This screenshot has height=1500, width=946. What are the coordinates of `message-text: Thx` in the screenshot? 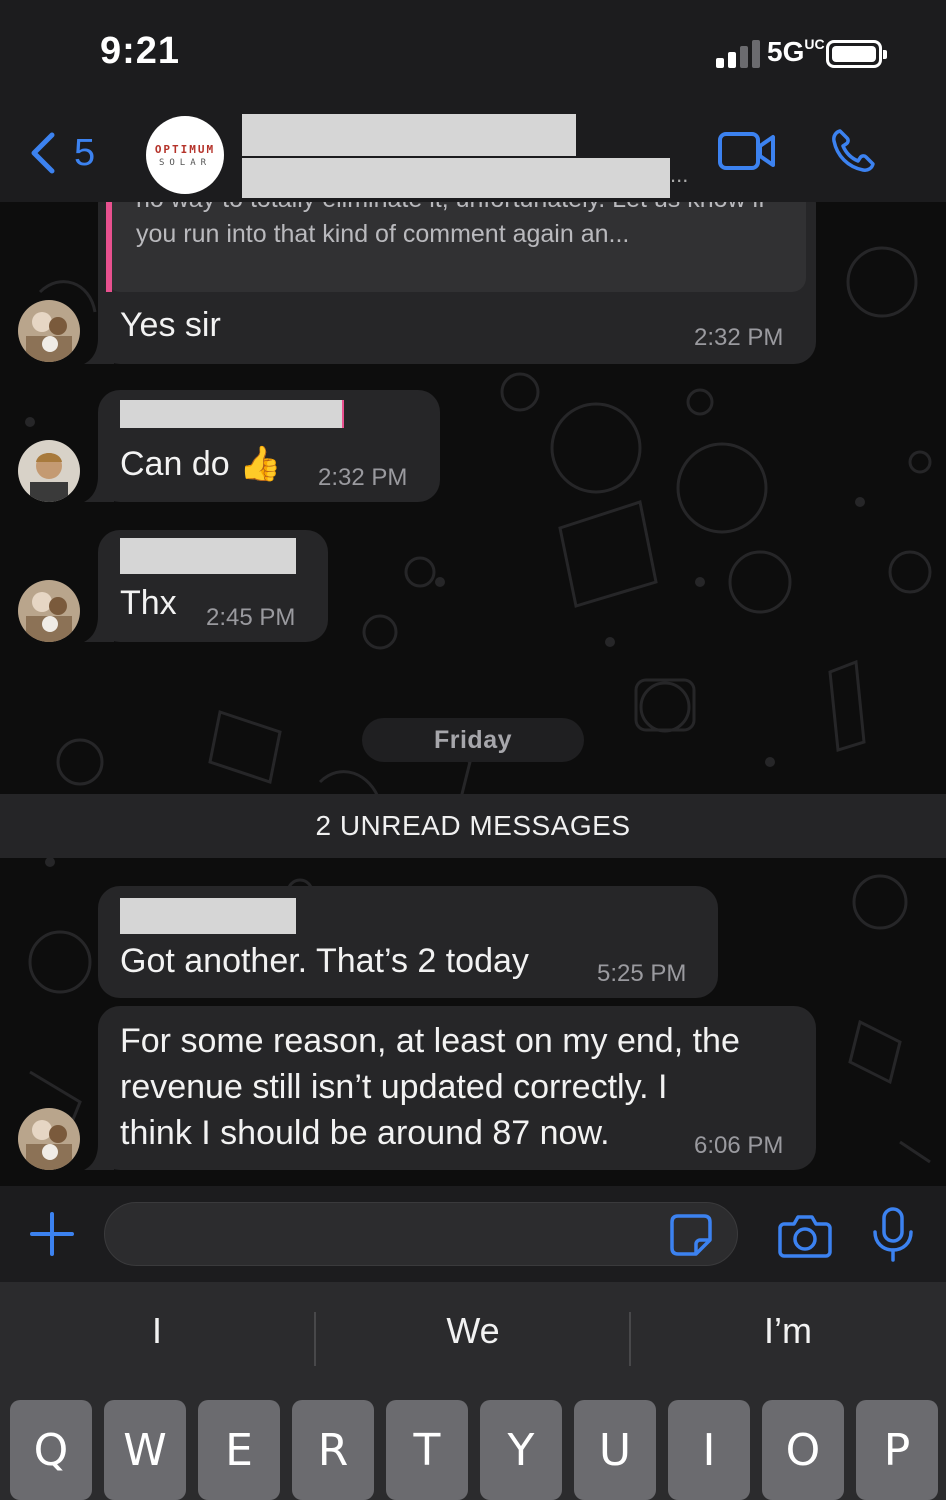 It's located at (148, 603).